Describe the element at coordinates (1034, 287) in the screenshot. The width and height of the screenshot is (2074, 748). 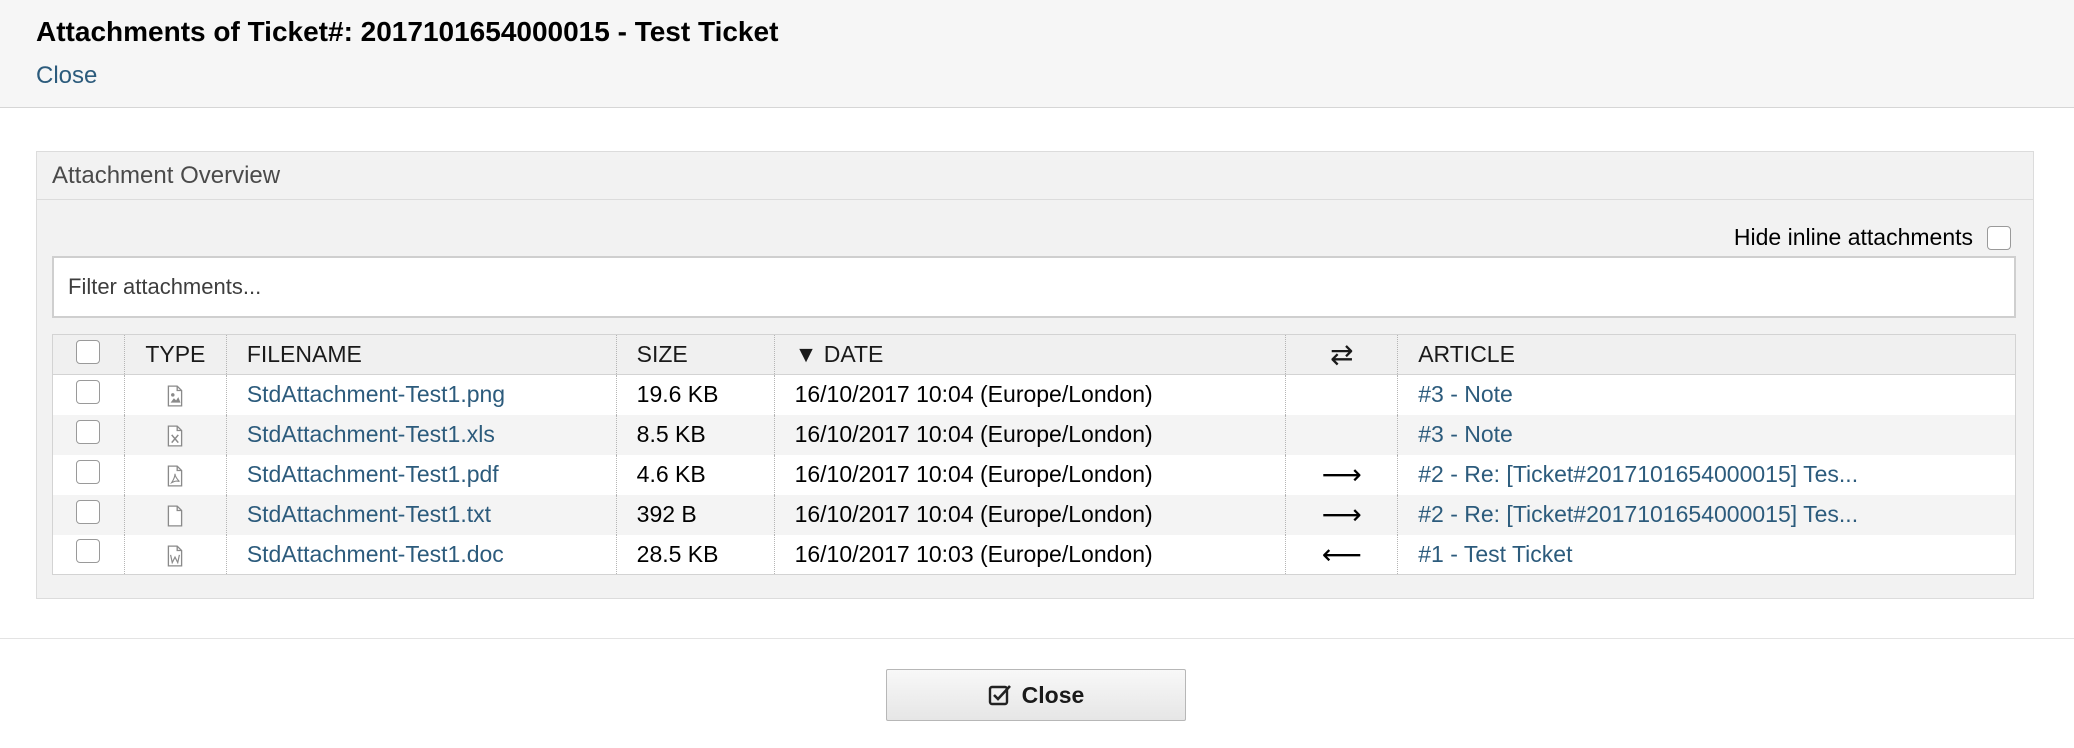
I see `filter-attachments-input` at that location.